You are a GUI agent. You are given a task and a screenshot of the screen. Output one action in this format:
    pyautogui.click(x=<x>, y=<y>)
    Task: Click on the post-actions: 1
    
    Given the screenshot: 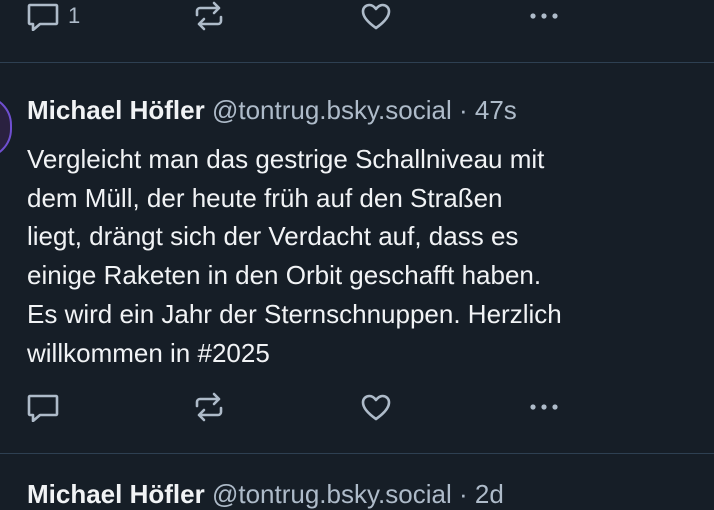 What is the action you would take?
    pyautogui.click(x=296, y=16)
    